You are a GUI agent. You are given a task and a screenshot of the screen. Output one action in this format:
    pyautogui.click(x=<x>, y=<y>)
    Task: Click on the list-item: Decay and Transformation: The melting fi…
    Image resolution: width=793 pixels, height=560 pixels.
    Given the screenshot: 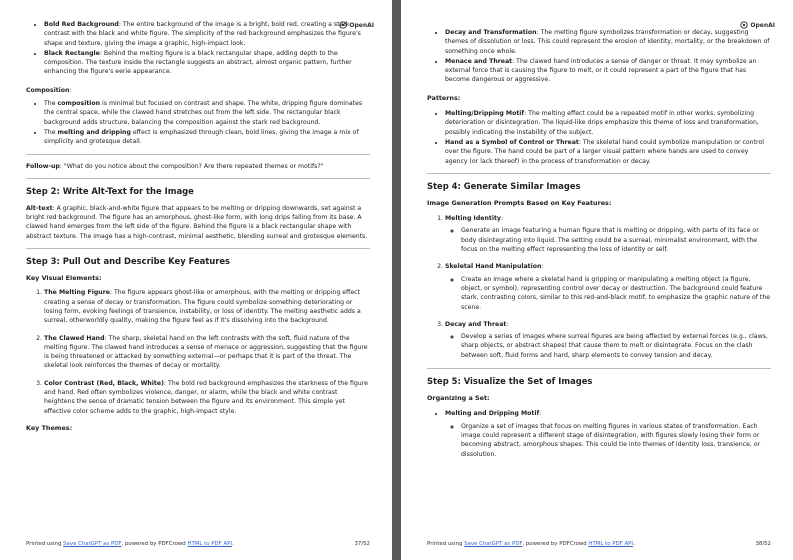 What is the action you would take?
    pyautogui.click(x=608, y=42)
    